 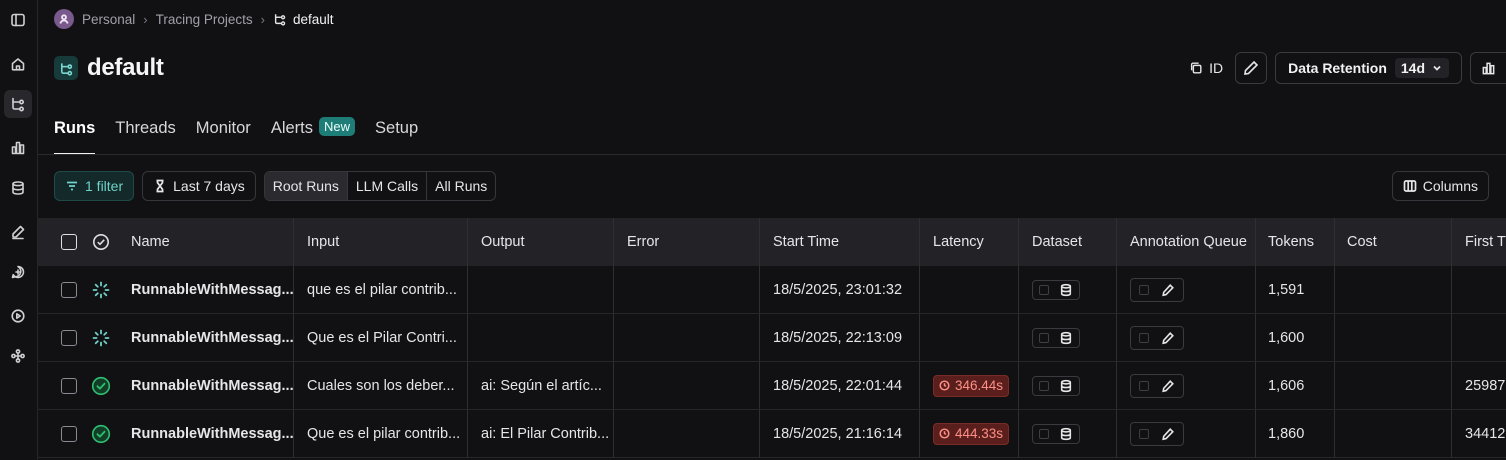 What do you see at coordinates (780, 135) in the screenshot?
I see `project-tabs: Runs Threads Monitor Alerts New Setup` at bounding box center [780, 135].